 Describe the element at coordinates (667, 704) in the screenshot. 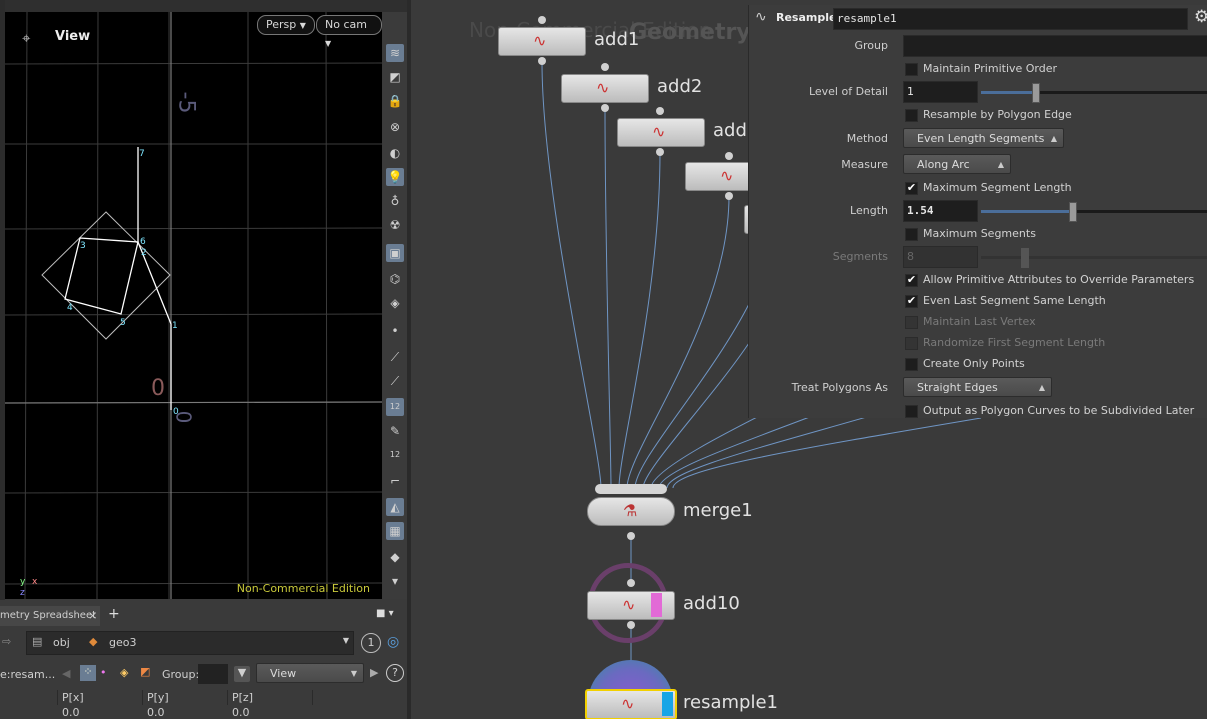

I see `display-flag` at that location.